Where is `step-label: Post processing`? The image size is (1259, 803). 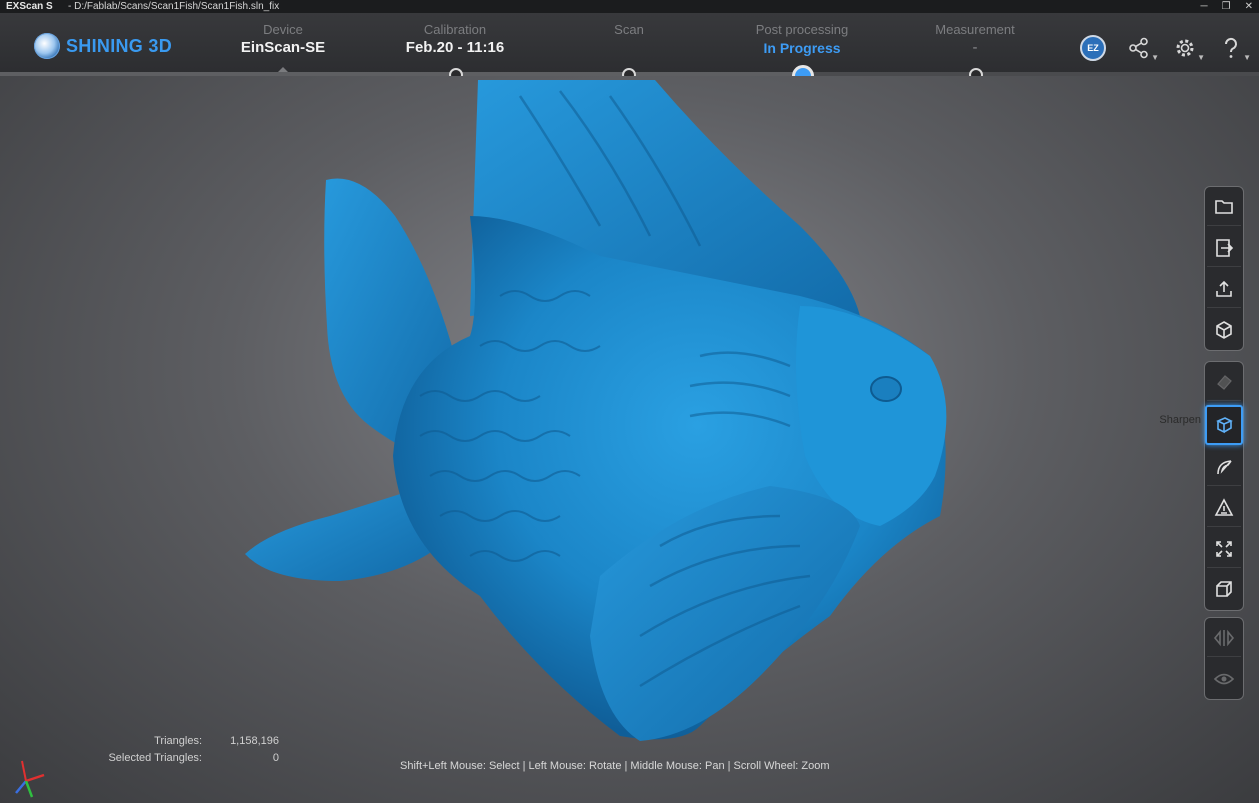
step-label: Post processing is located at coordinates (802, 29).